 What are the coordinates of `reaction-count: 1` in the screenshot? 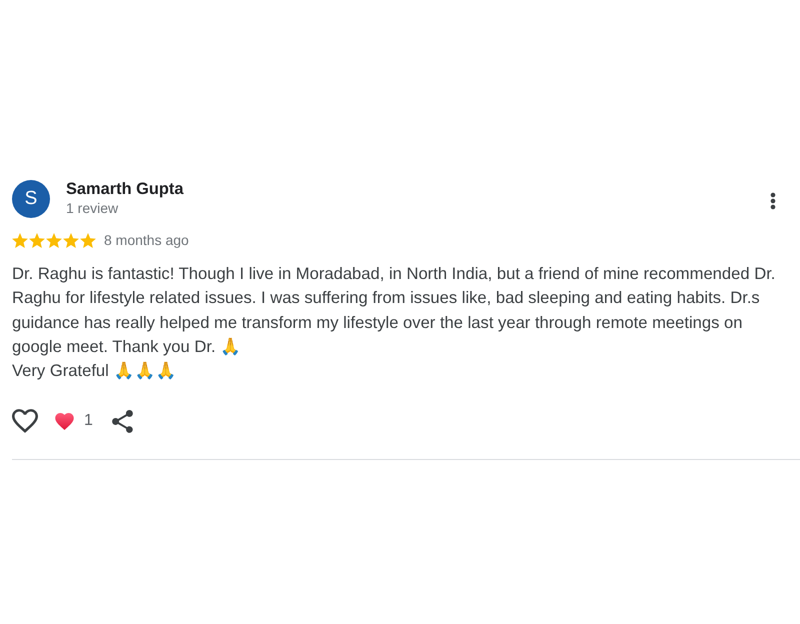 It's located at (88, 421).